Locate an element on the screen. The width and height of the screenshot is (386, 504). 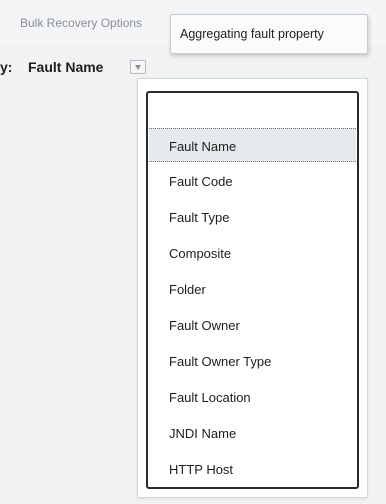
dropdown-option-fault-owner-type: Fault Owner Type is located at coordinates (252, 361).